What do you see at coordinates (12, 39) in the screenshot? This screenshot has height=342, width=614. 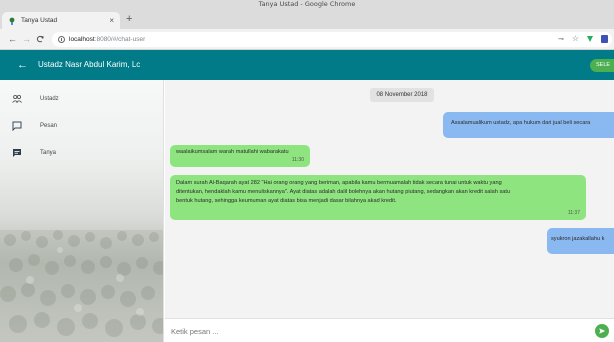 I see `back-nav-icon: ←` at bounding box center [12, 39].